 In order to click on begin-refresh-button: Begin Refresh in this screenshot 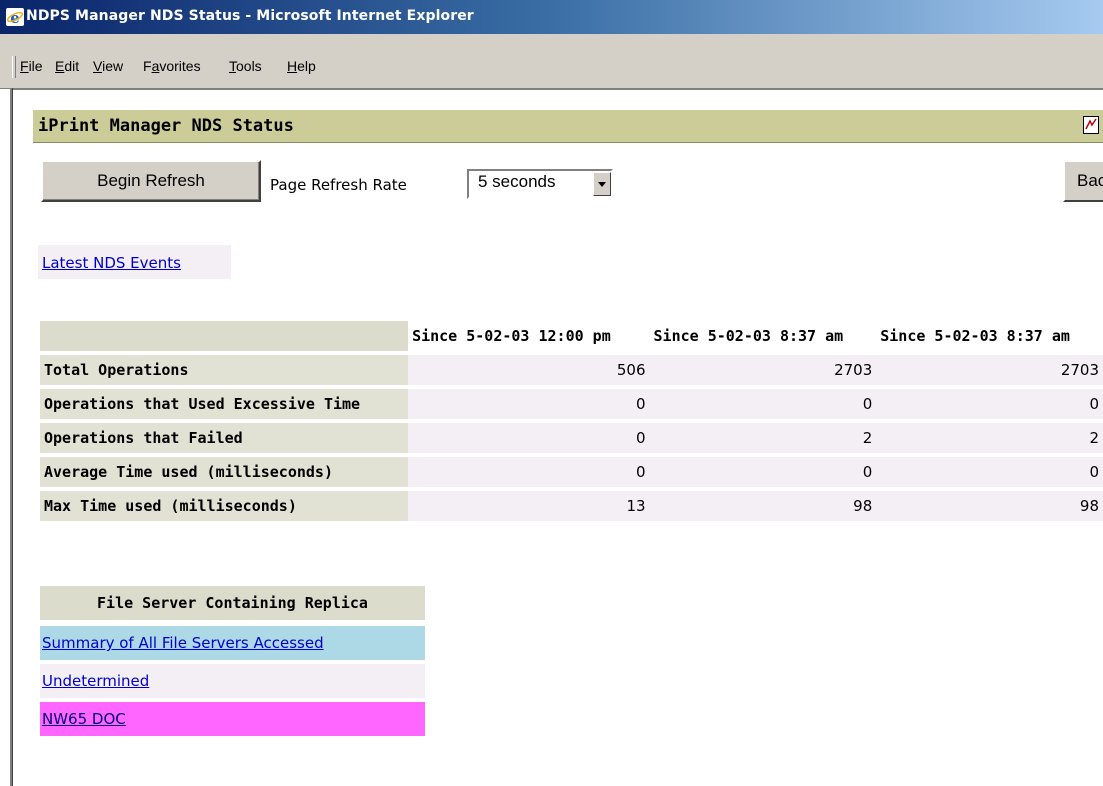, I will do `click(151, 181)`.